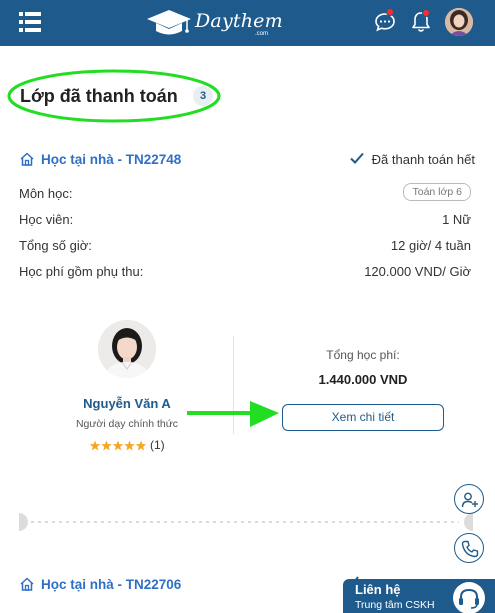 Image resolution: width=495 pixels, height=613 pixels. I want to click on tutor-photo, so click(127, 349).